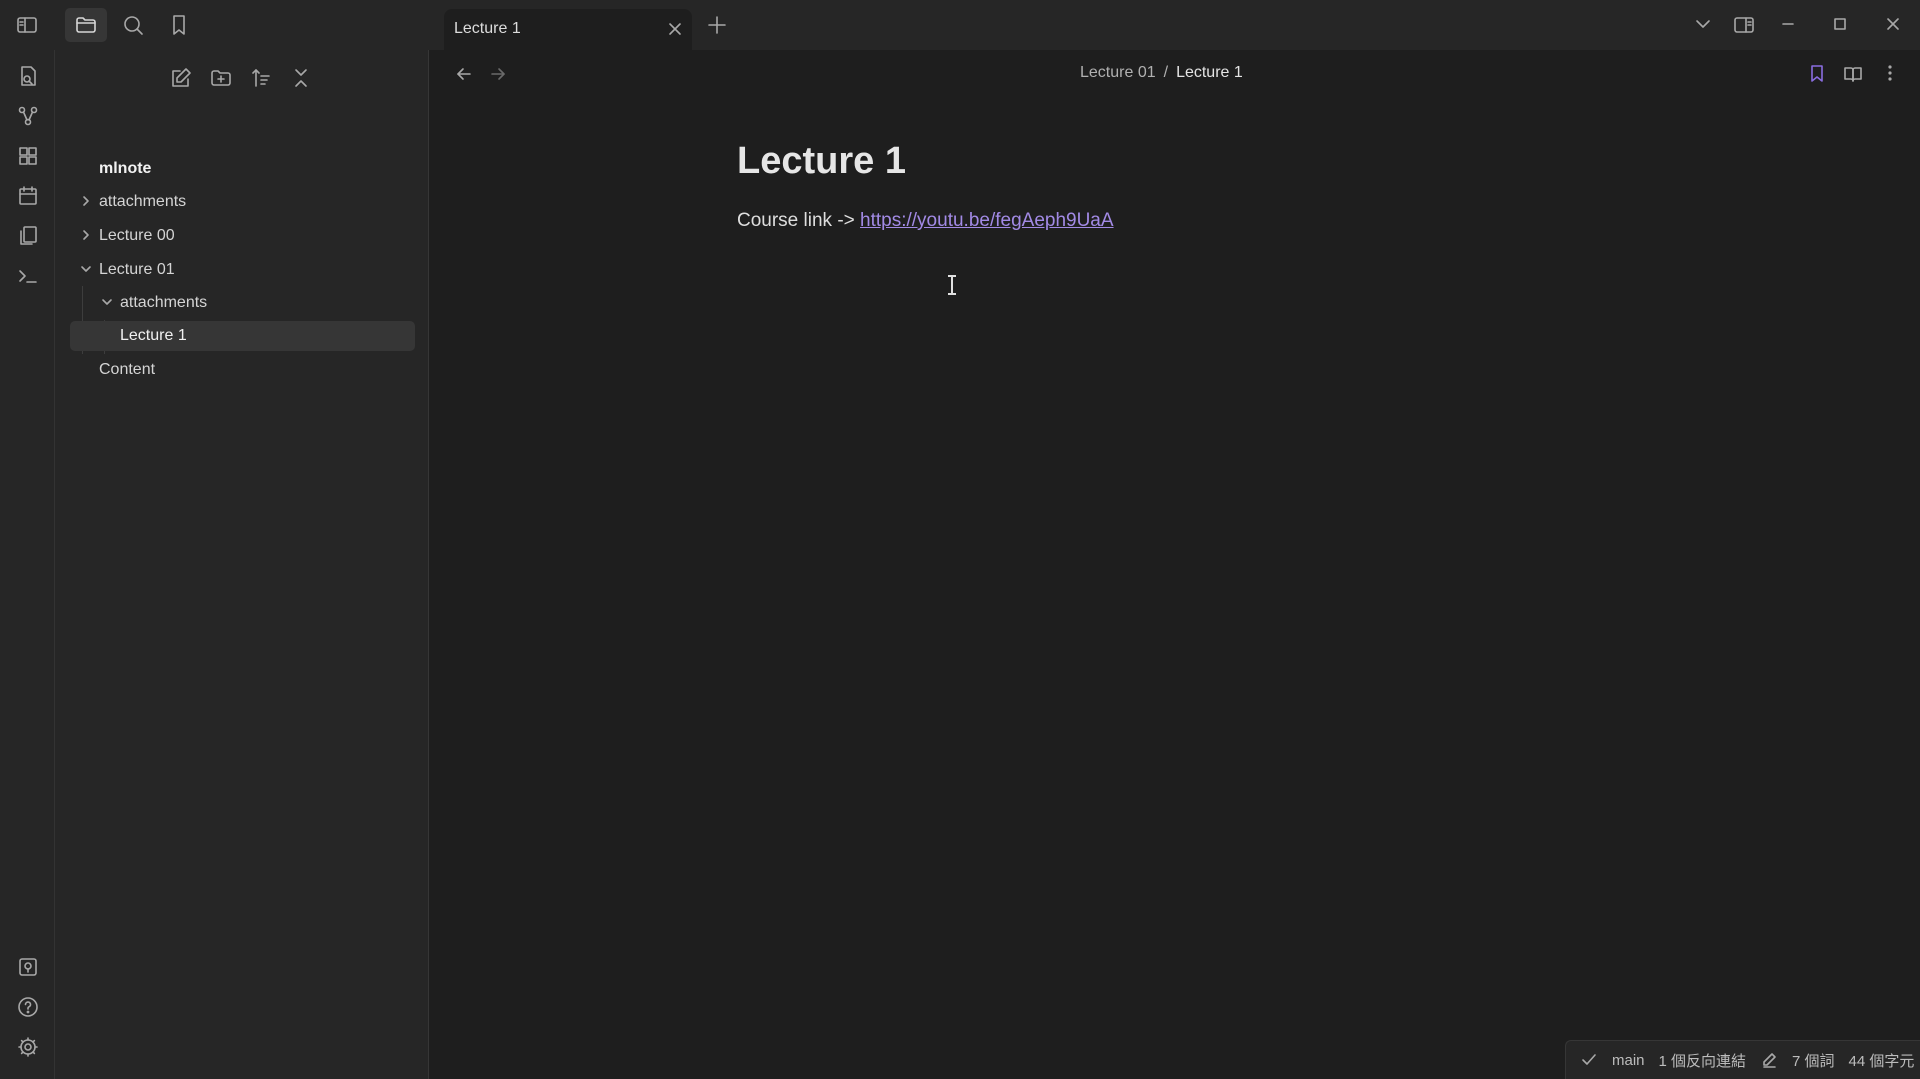 The width and height of the screenshot is (1920, 1079). I want to click on char-count: 44 個字元, so click(1881, 1061).